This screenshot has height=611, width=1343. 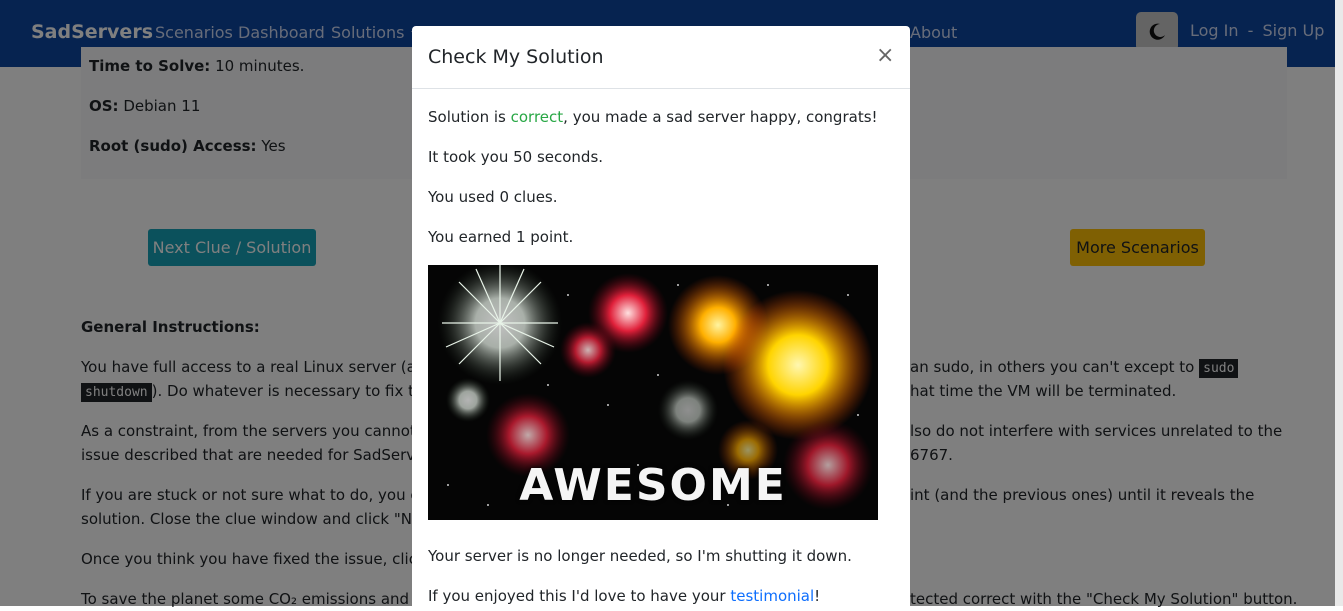 What do you see at coordinates (653, 485) in the screenshot?
I see `gif-caption: AWESOME` at bounding box center [653, 485].